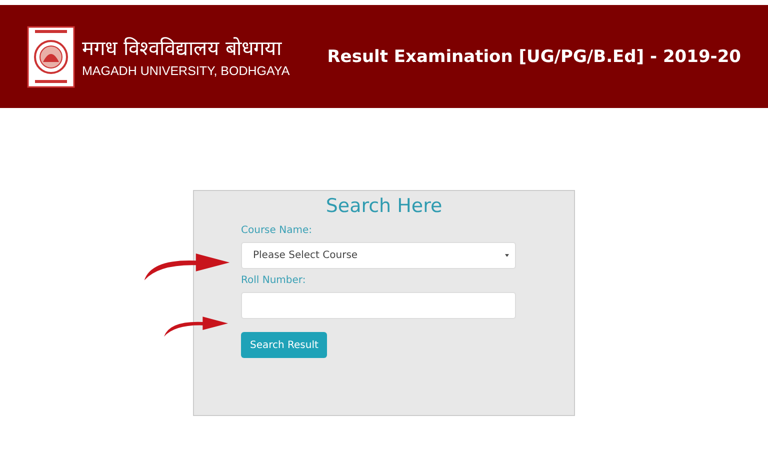 This screenshot has height=454, width=768. I want to click on university-name-hindi: मगध विश्वविद्यालय बोधगया, so click(182, 48).